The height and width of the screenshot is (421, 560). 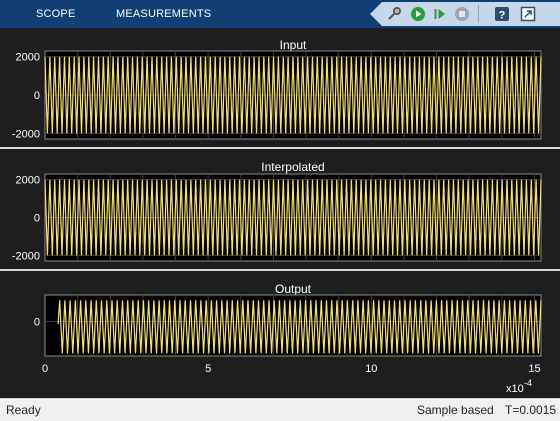 What do you see at coordinates (293, 45) in the screenshot?
I see `plot-title: Input` at bounding box center [293, 45].